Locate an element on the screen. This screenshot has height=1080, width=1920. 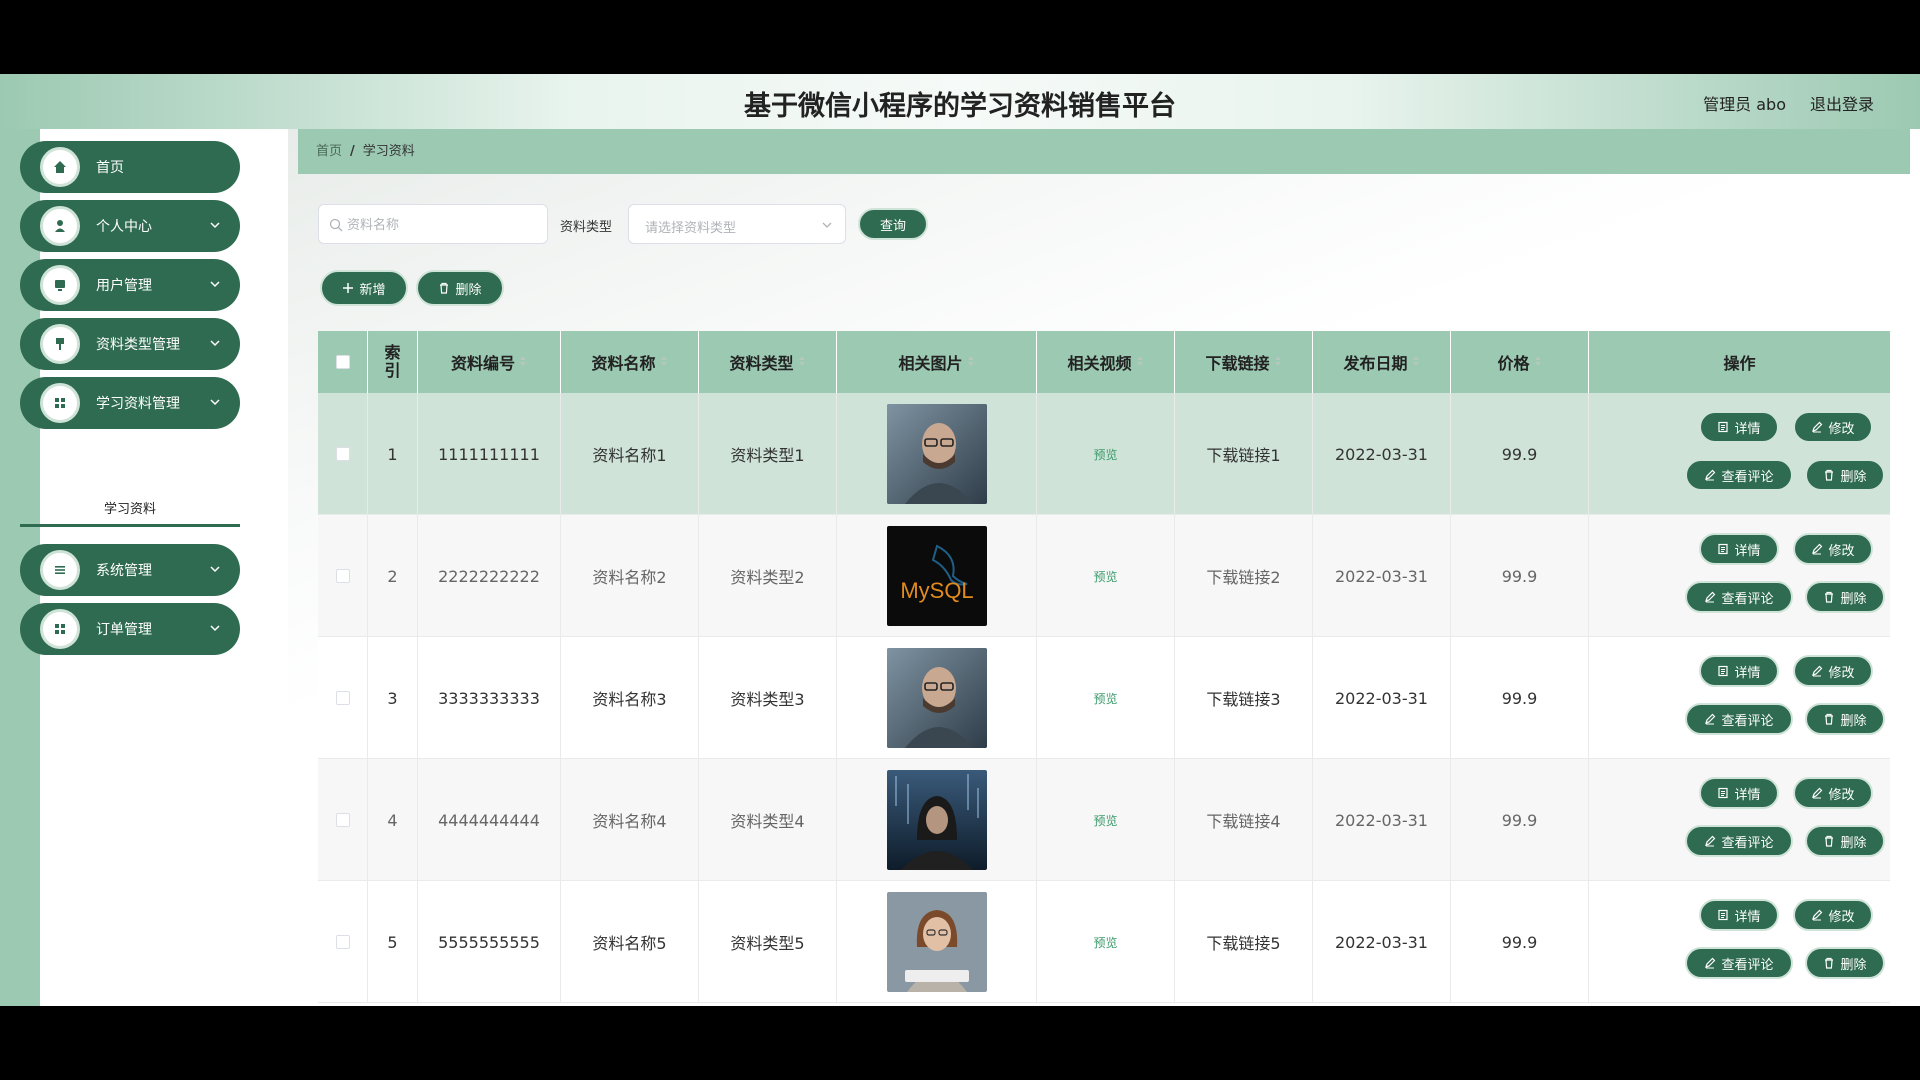
cell-index: 5 is located at coordinates (393, 942).